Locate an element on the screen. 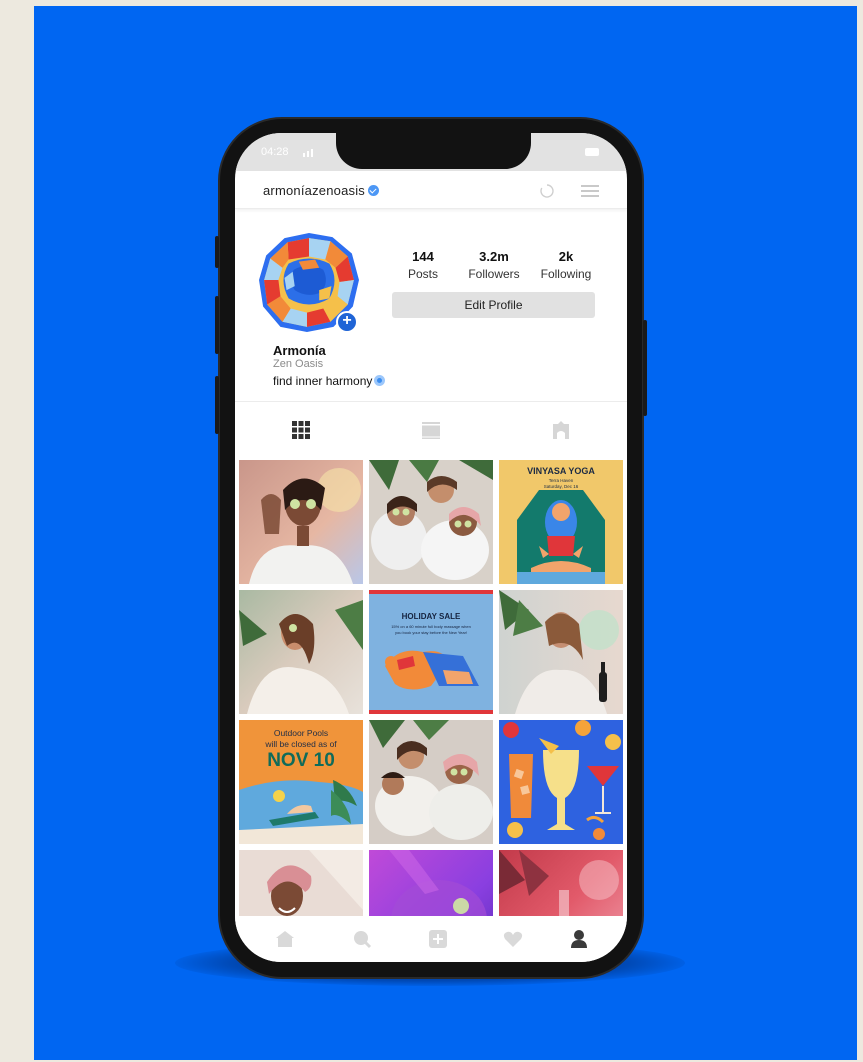 The image size is (863, 1062). post-cocktails is located at coordinates (561, 782).